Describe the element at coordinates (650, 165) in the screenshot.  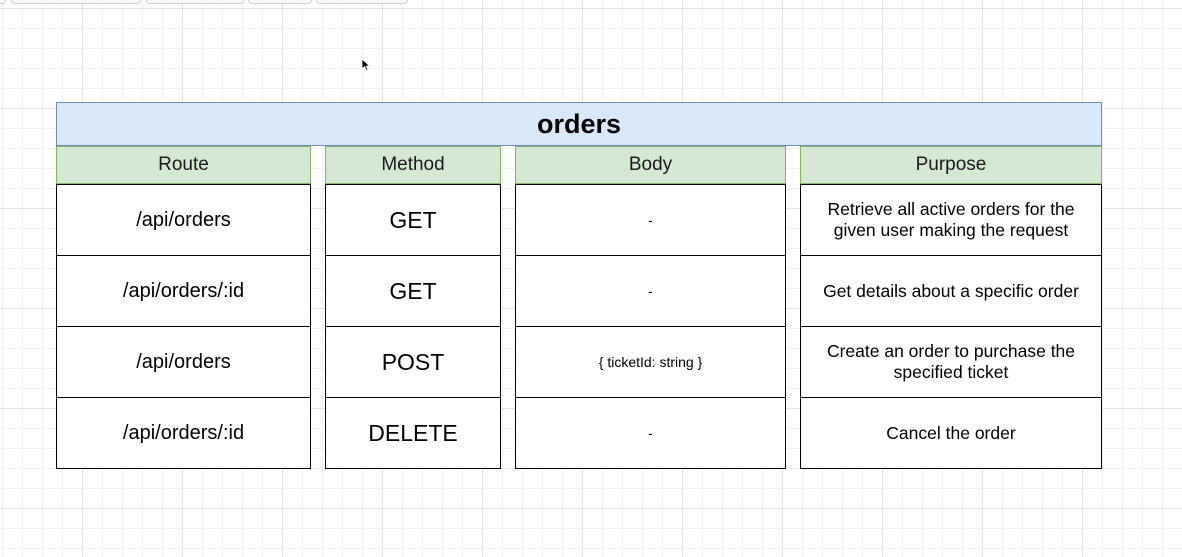
I see `body-header: Body` at that location.